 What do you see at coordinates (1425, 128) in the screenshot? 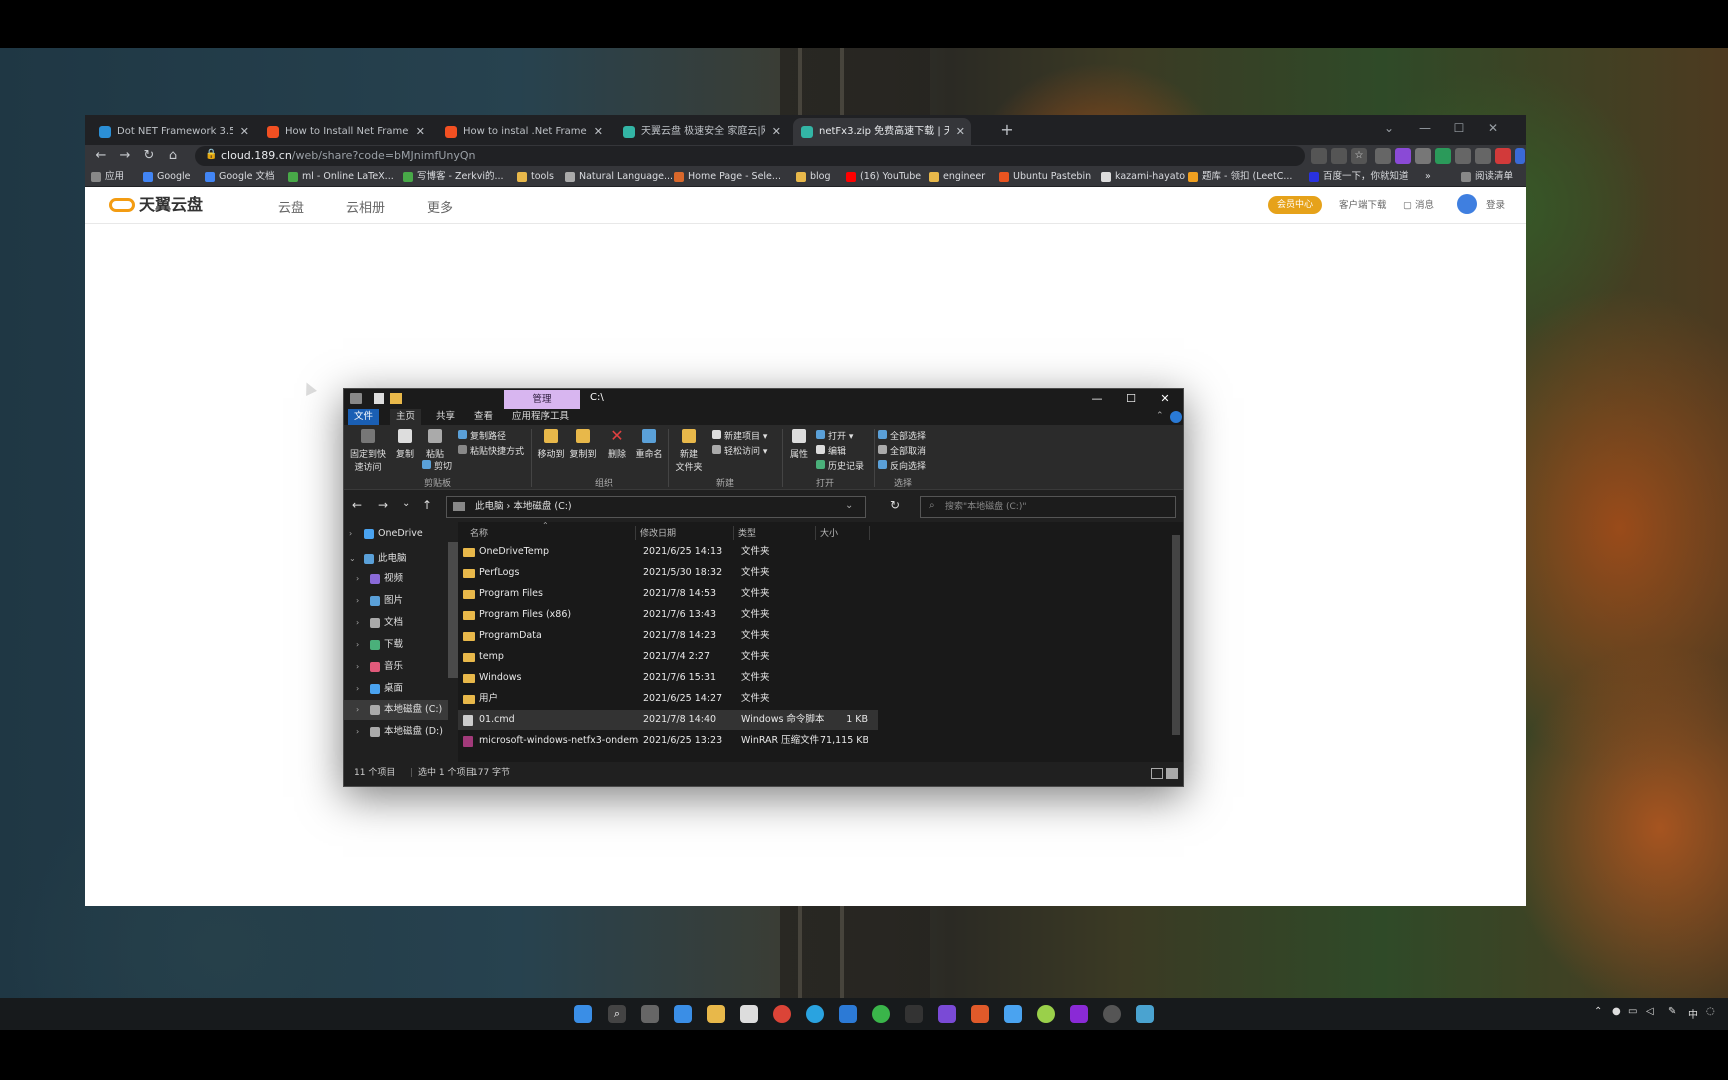
I see `minimize-button: —` at bounding box center [1425, 128].